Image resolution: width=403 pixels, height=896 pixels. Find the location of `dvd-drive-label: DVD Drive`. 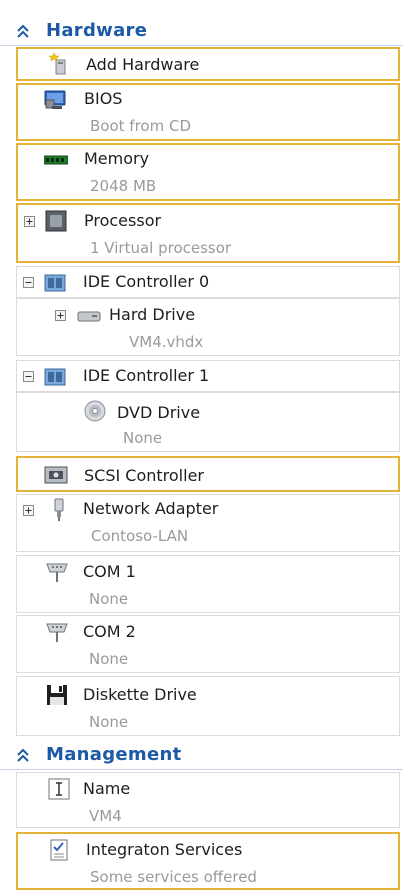

dvd-drive-label: DVD Drive is located at coordinates (159, 412).